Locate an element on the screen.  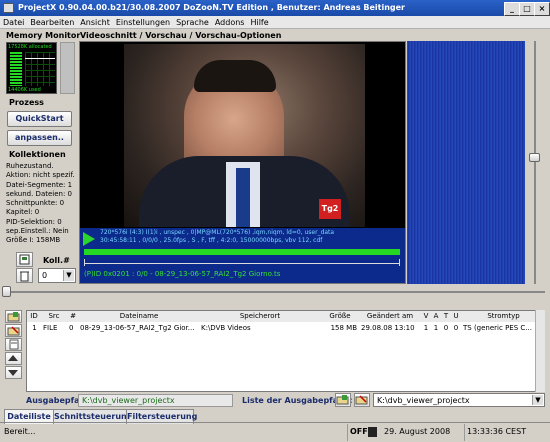
folder-remove-icon is located at coordinates (13, 331).